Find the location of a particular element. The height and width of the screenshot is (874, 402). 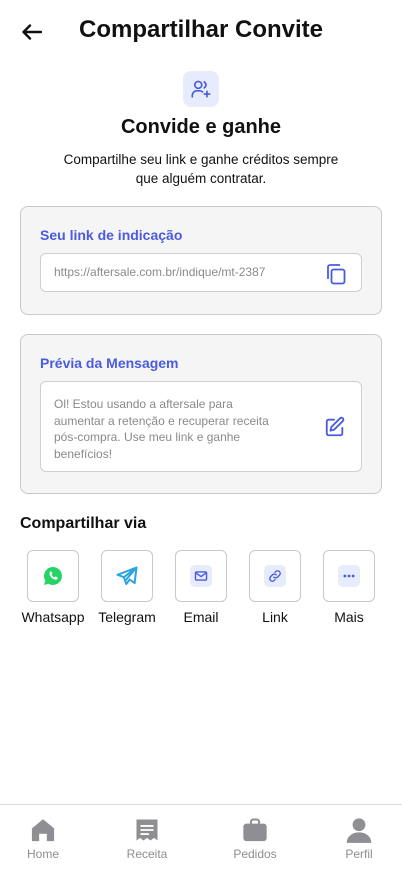

nav-label-pedidos: Pedidos is located at coordinates (255, 854).